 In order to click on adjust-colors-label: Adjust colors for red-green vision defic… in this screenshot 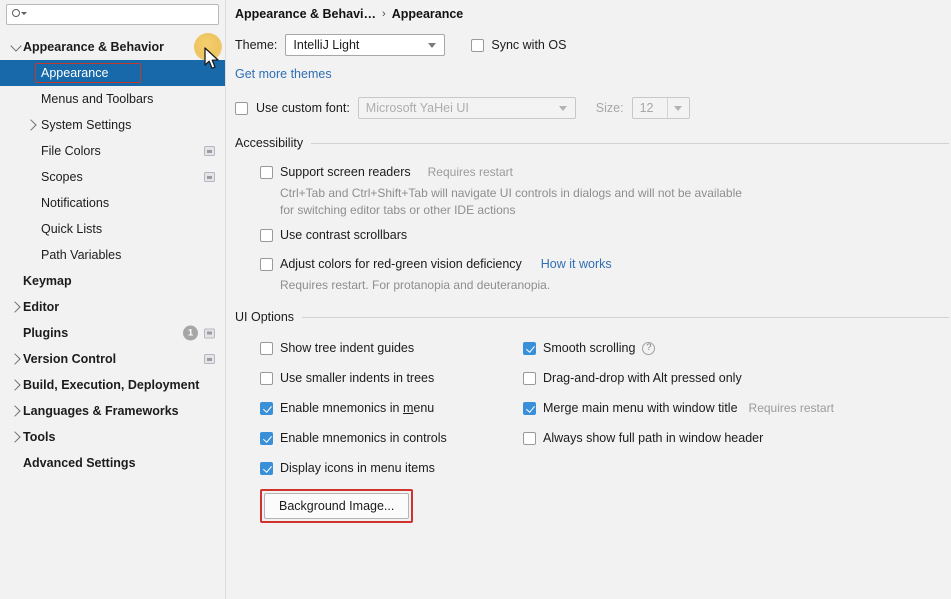, I will do `click(401, 264)`.